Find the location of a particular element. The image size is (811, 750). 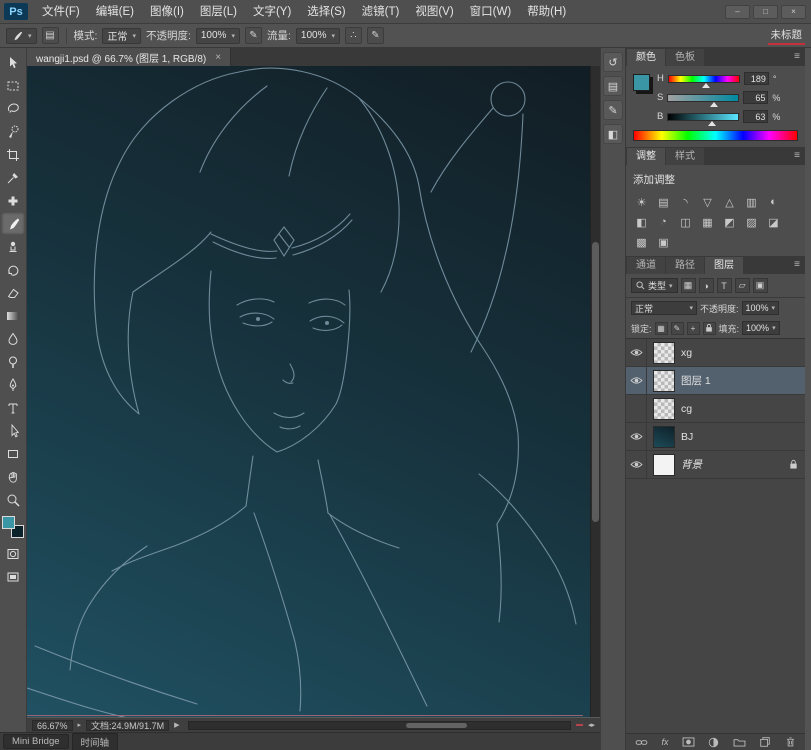

quick-selection-tool is located at coordinates (13, 131).